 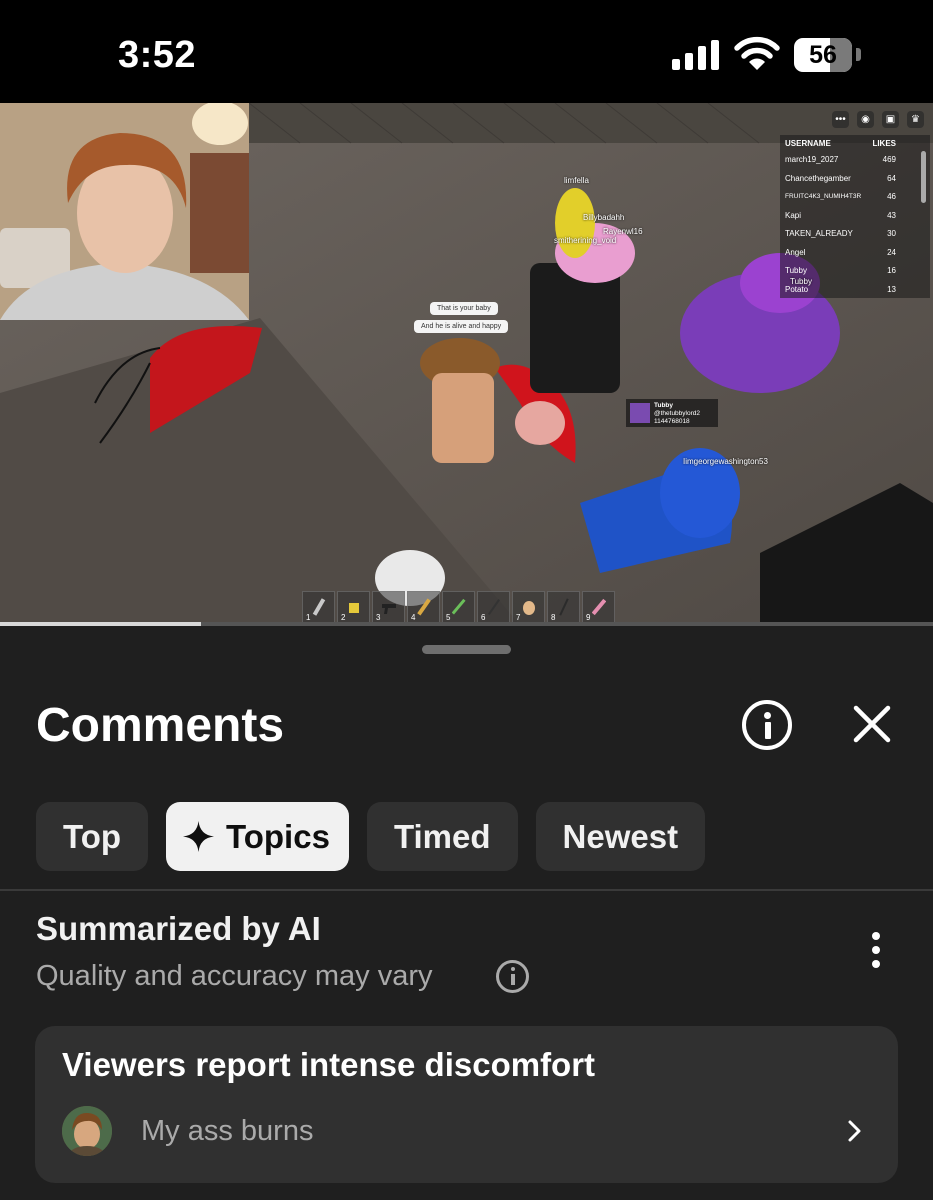 I want to click on syringe-icon, so click(x=459, y=606).